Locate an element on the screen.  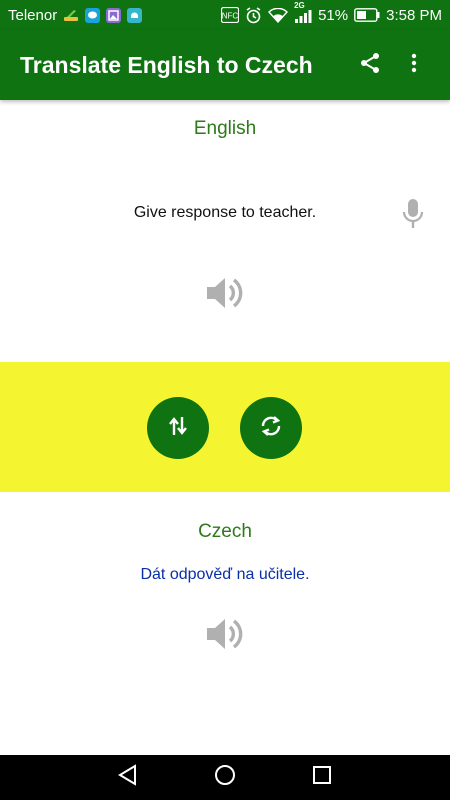
status-right: NFC 2G 51% 3:58 PM is located at coordinates (331, 12).